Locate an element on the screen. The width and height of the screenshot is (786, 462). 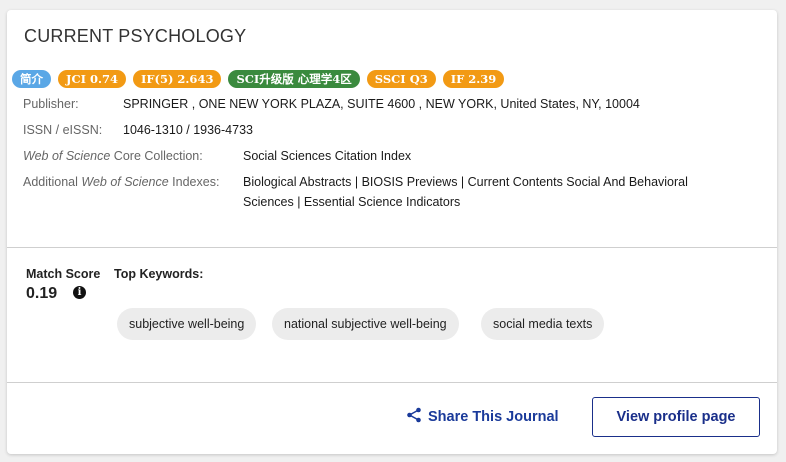
share-icon is located at coordinates (414, 417).